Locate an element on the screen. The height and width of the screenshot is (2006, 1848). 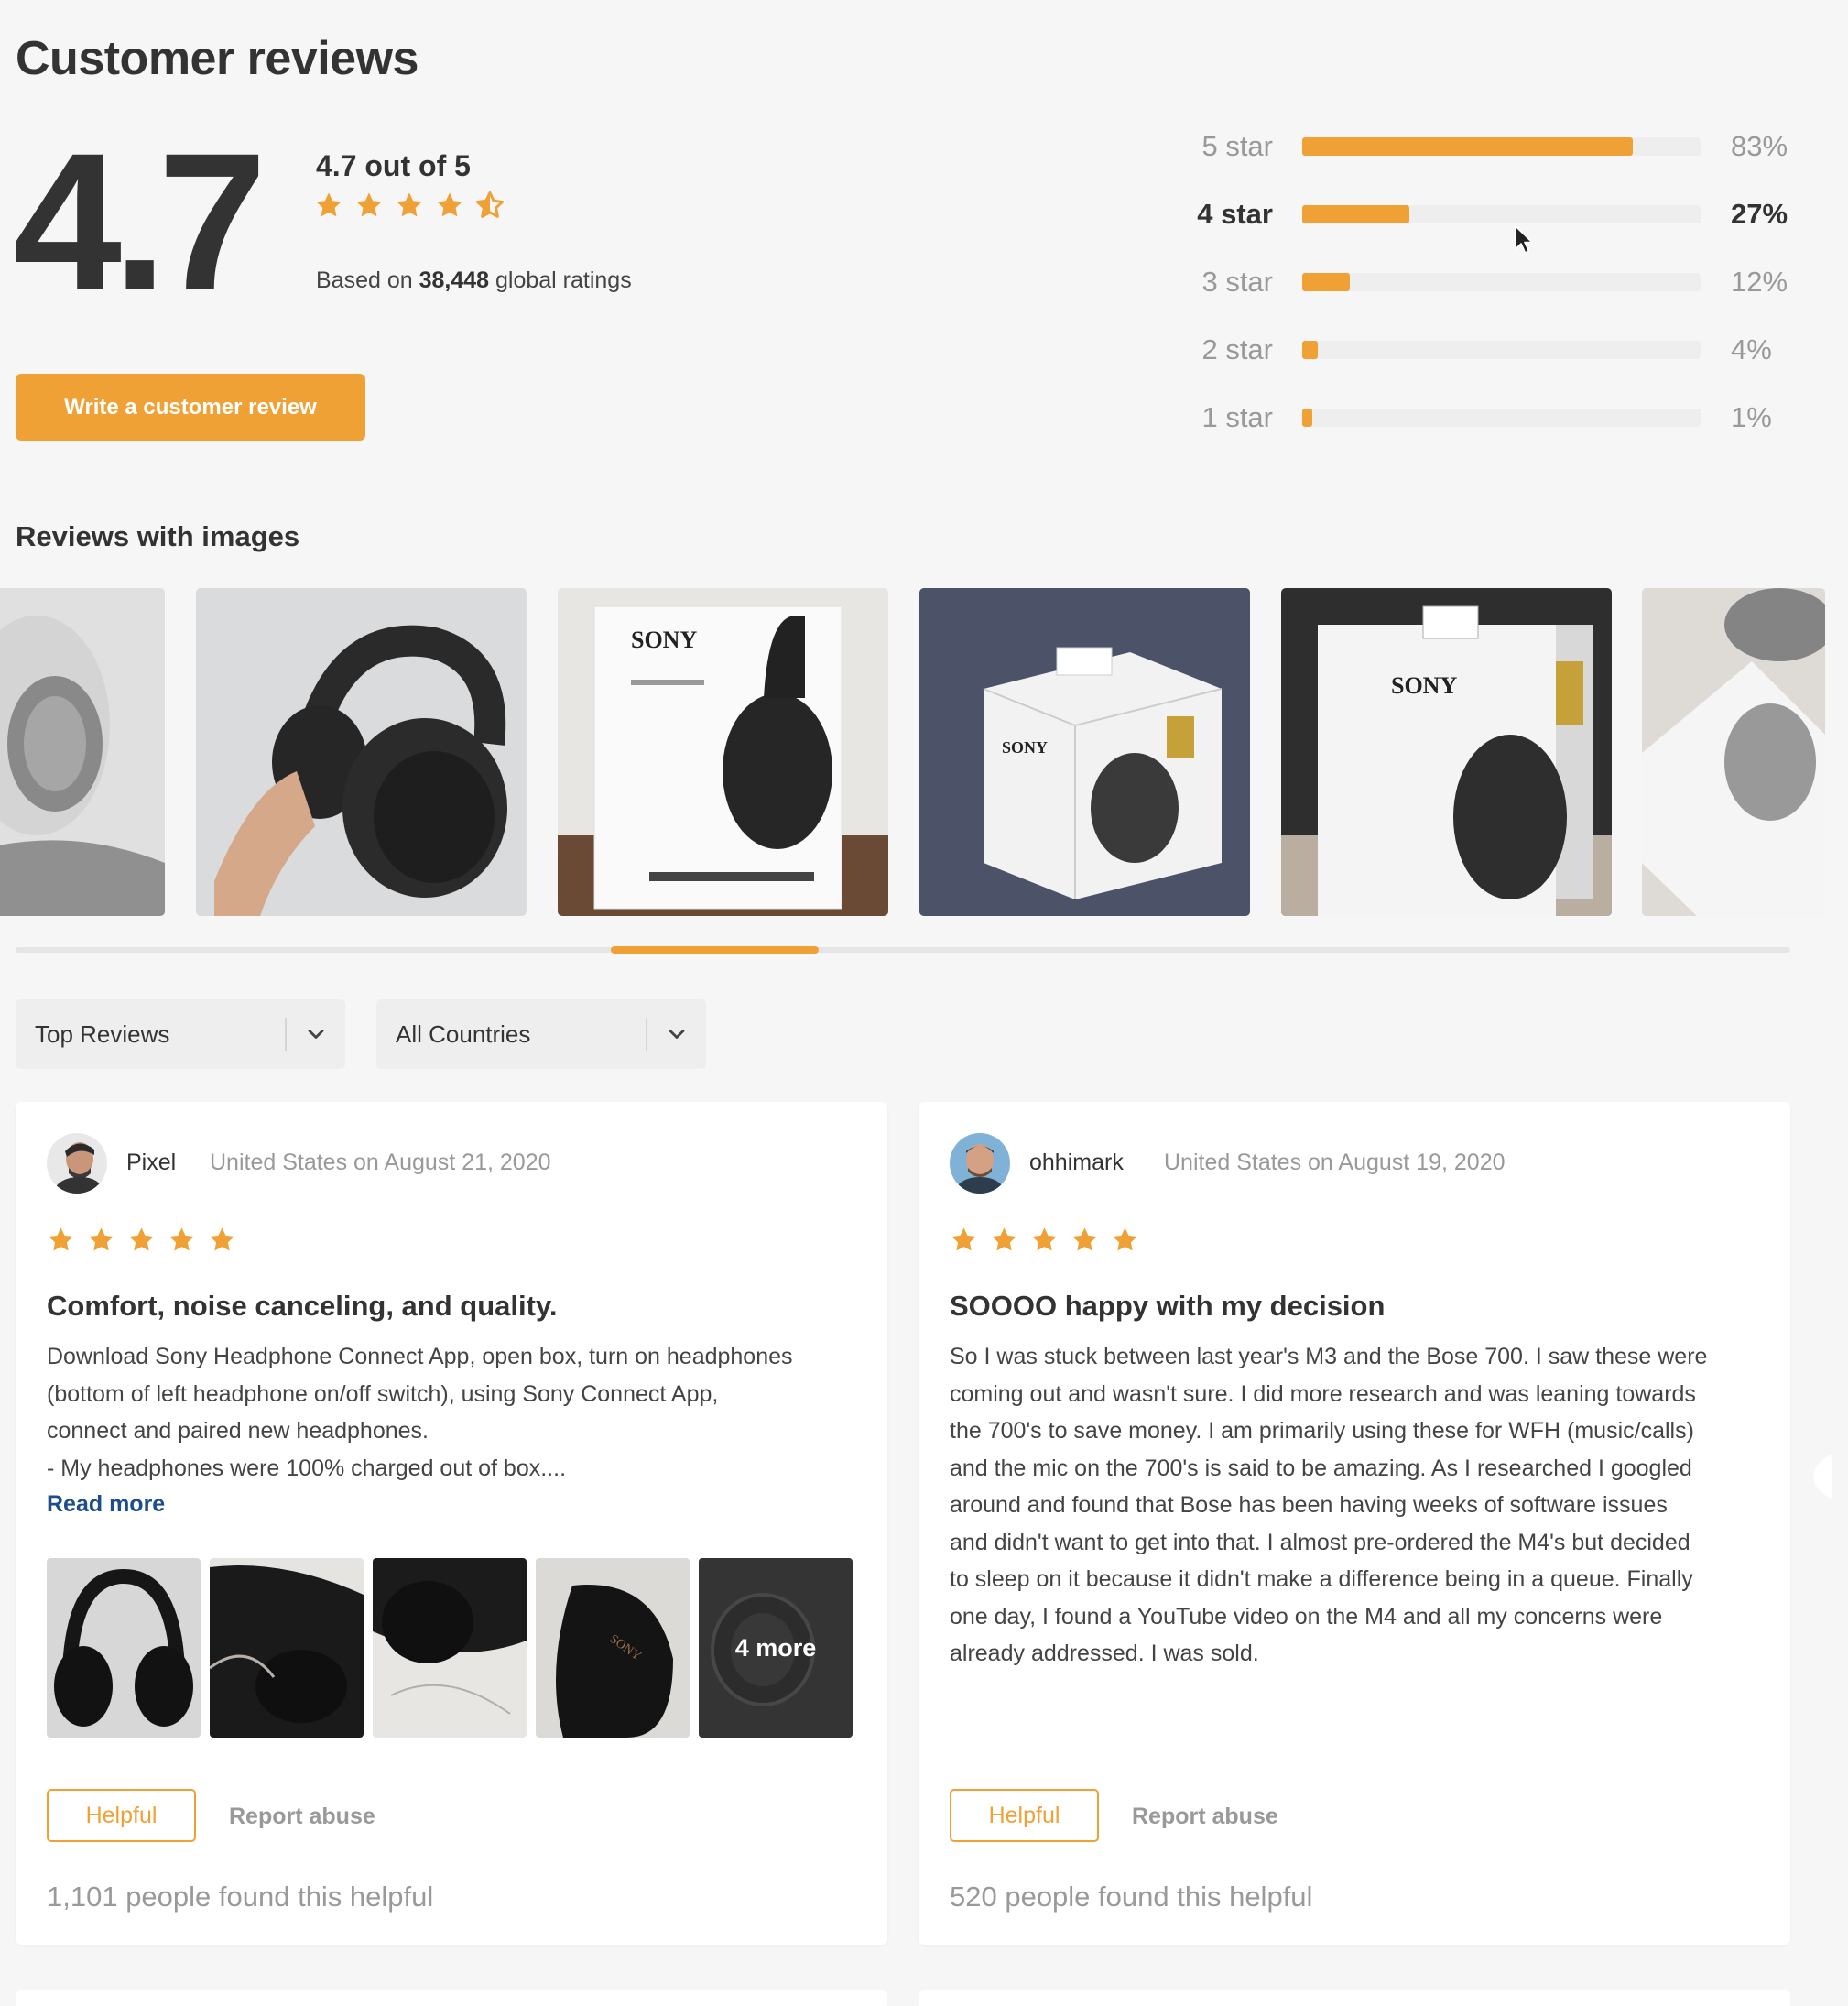
helpful-count: 520 people found this helpful is located at coordinates (1132, 1897).